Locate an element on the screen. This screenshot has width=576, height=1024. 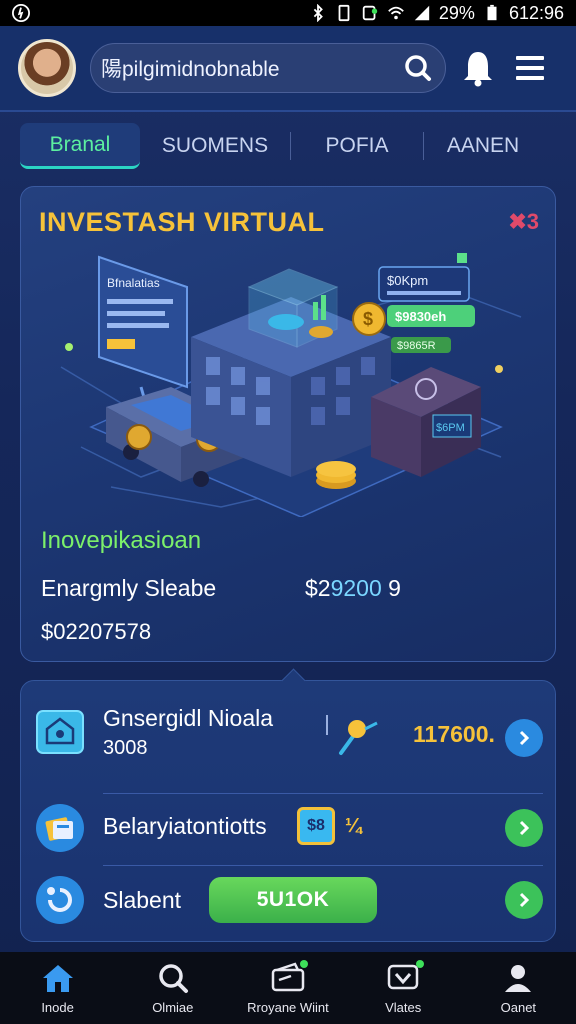
refresh-icon is located at coordinates (60, 900).